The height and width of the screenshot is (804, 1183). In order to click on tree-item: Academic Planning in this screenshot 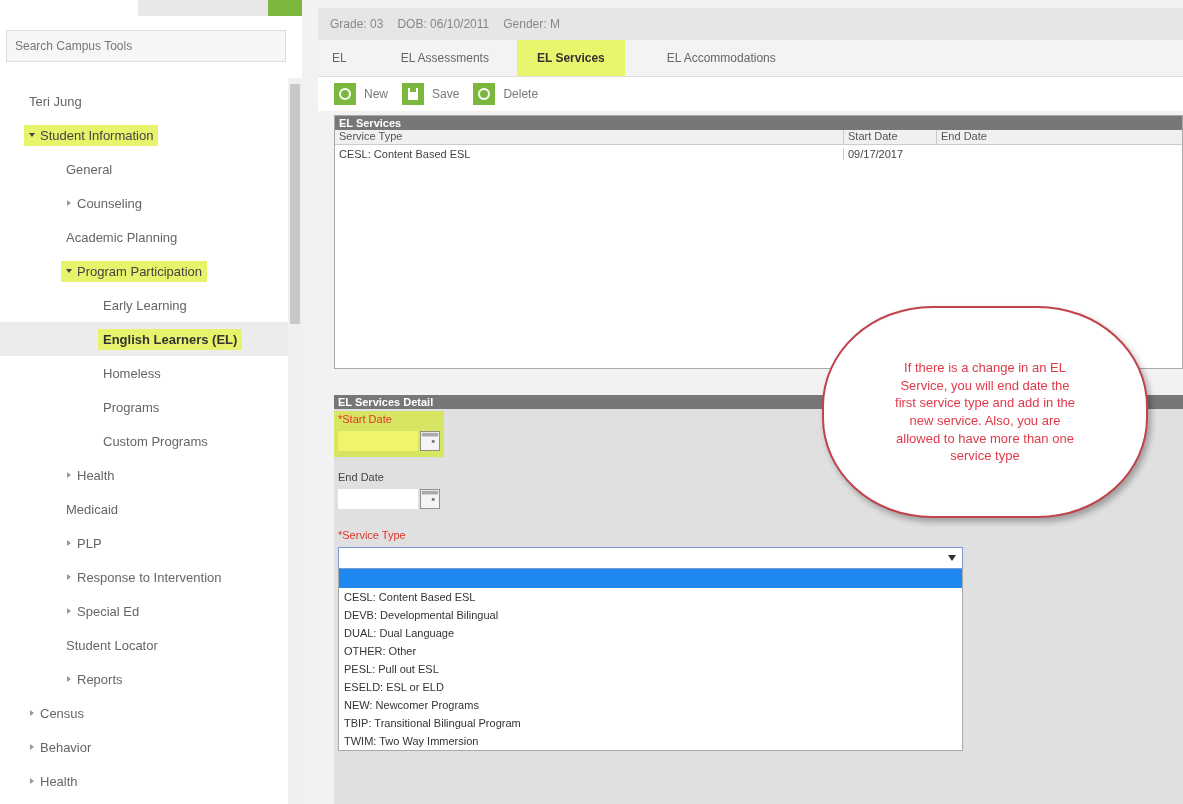, I will do `click(122, 237)`.